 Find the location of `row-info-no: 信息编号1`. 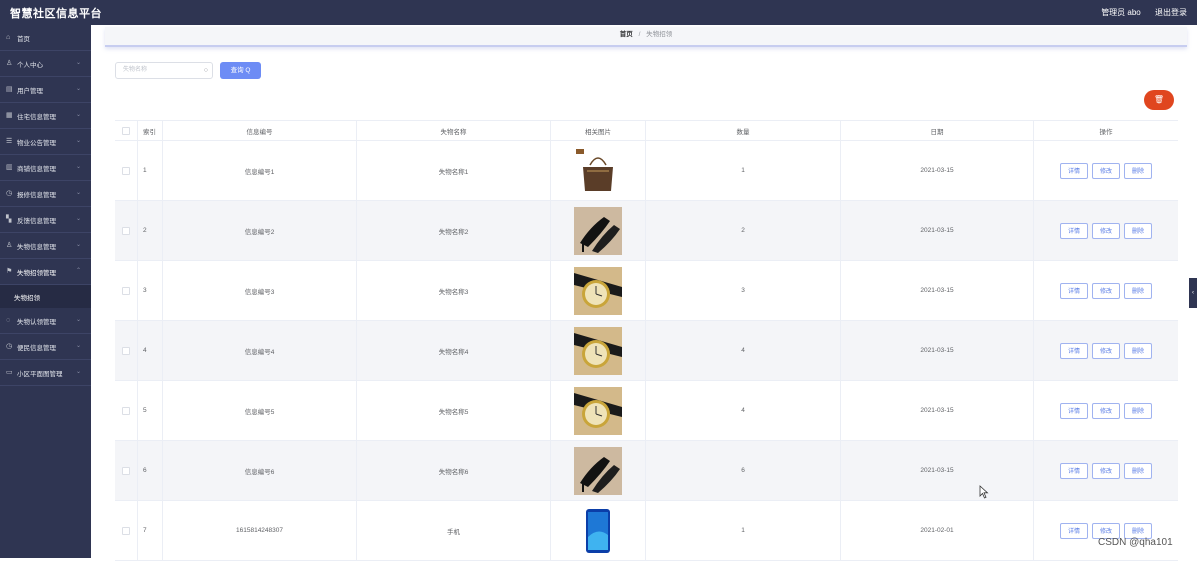

row-info-no: 信息编号1 is located at coordinates (260, 170).